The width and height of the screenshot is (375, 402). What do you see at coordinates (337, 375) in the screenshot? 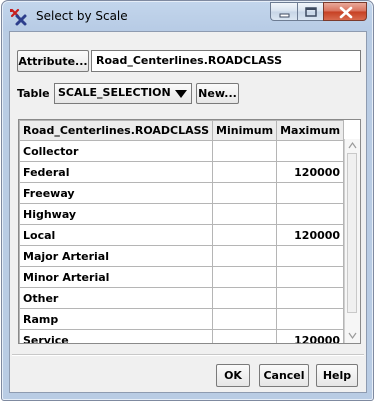
I see `help-button: Help` at bounding box center [337, 375].